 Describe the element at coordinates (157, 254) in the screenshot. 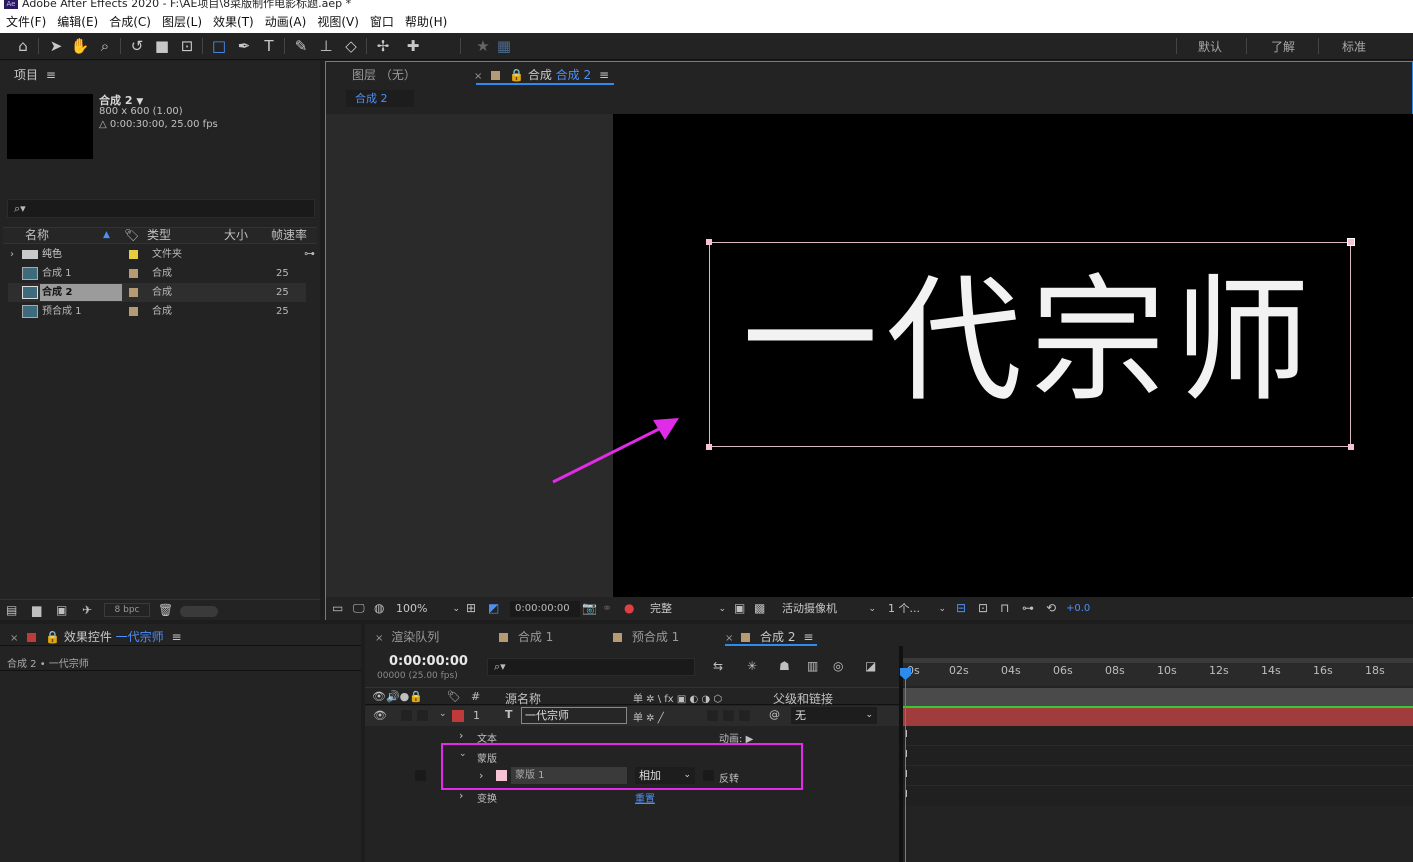

I see `list-item: › 纯色 文件夹` at that location.